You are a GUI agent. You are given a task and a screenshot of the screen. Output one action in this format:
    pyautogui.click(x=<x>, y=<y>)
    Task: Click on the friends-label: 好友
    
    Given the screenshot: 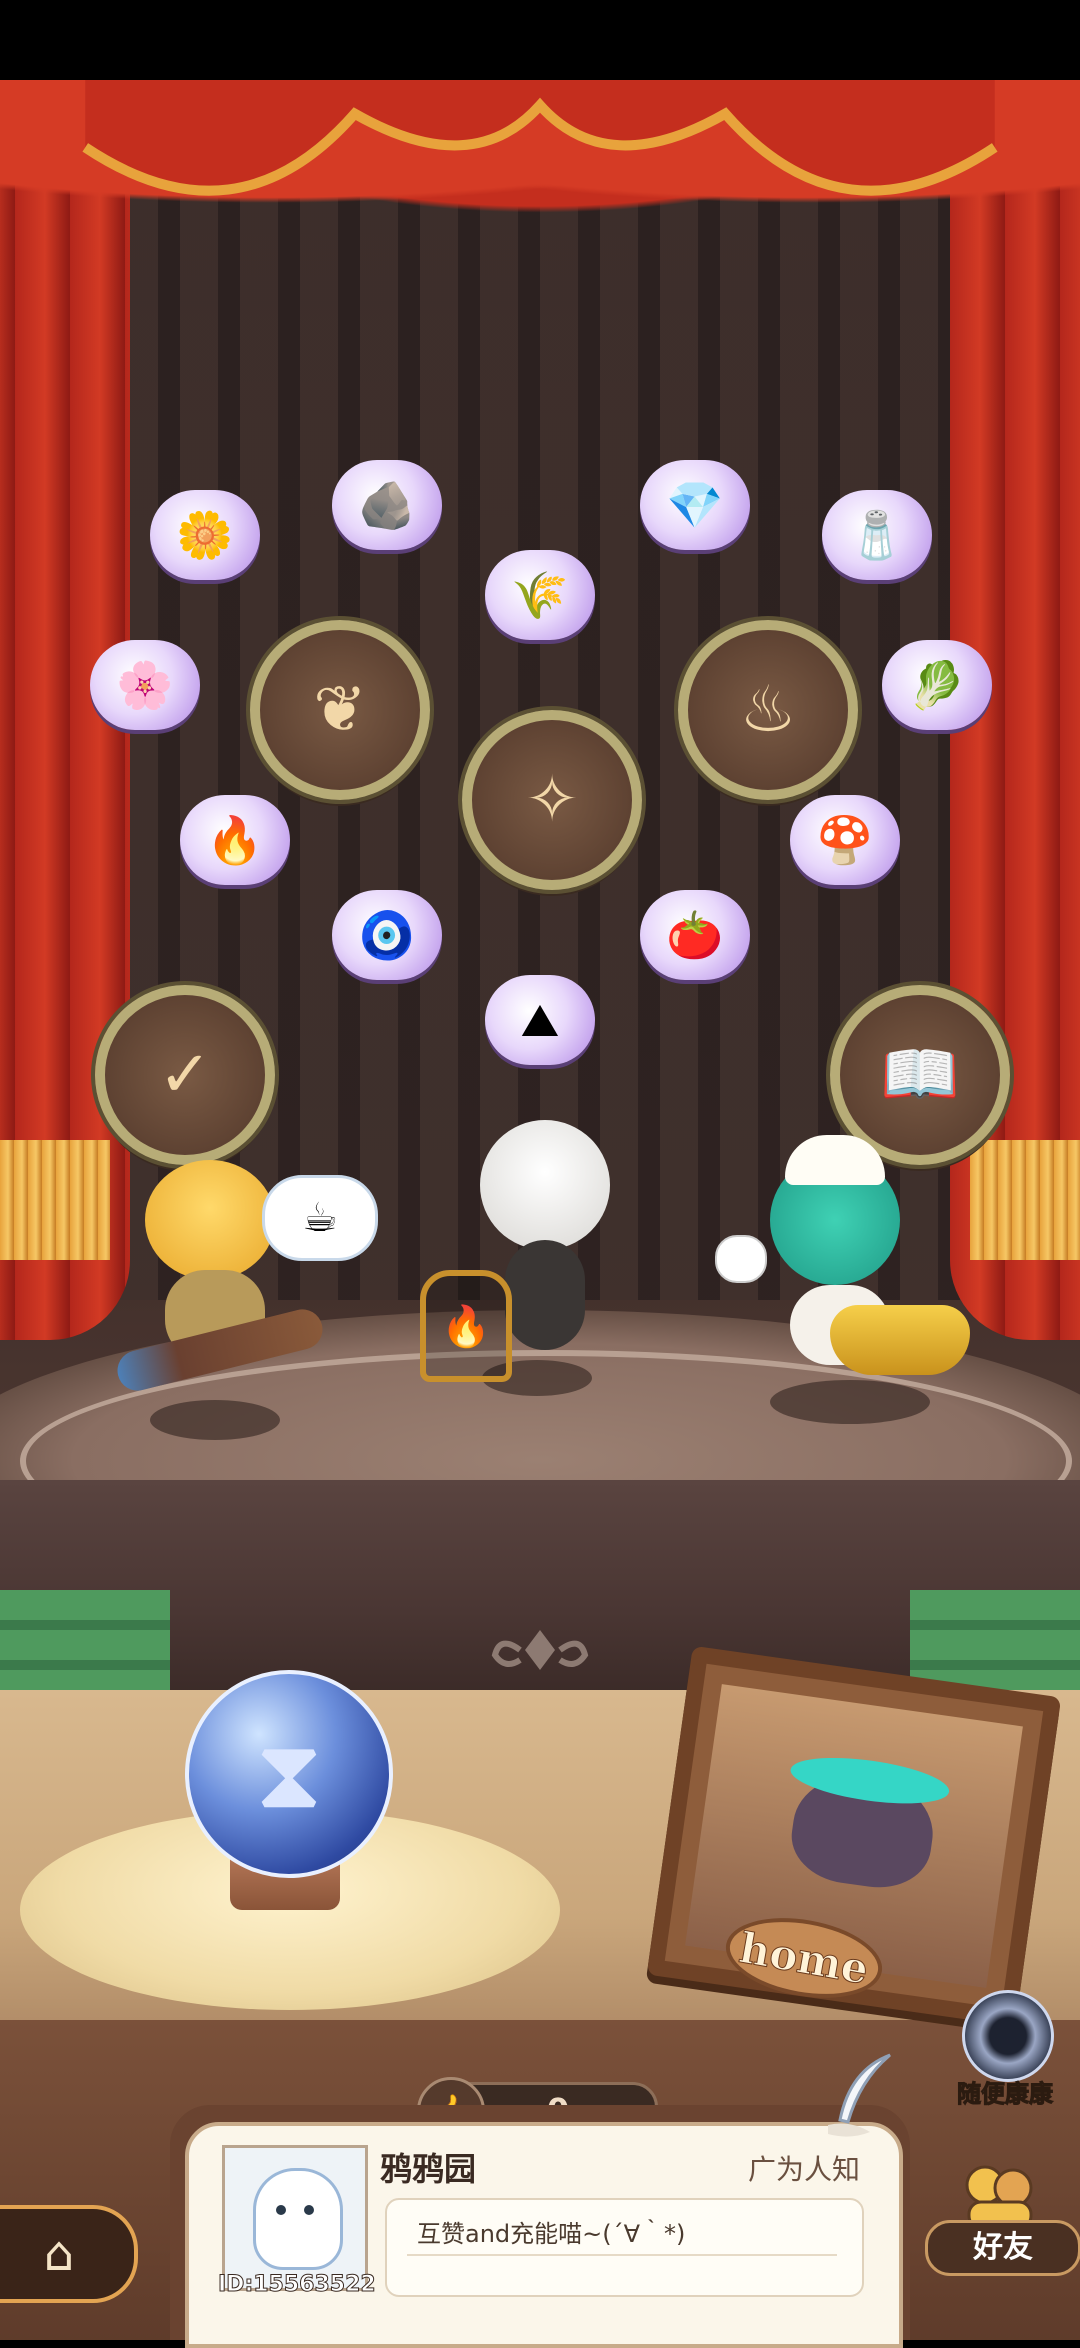 What is the action you would take?
    pyautogui.click(x=1002, y=2248)
    